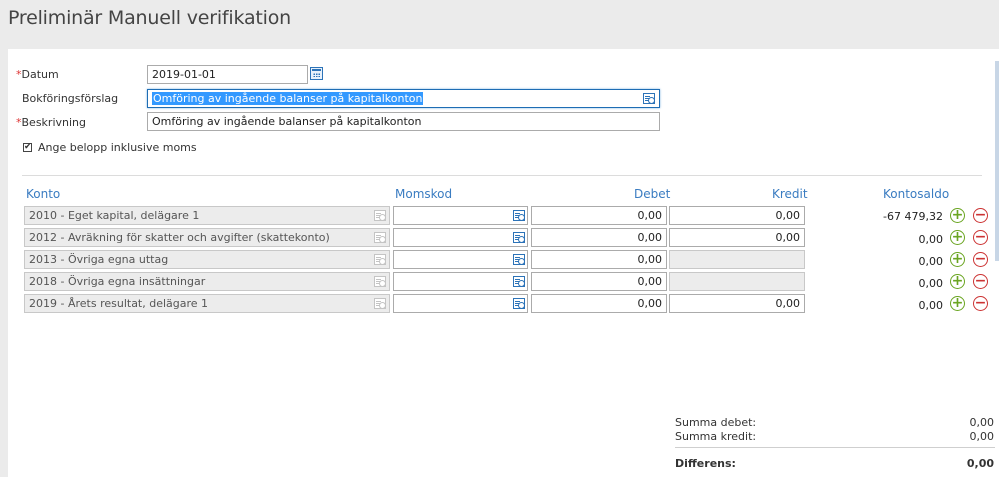  Describe the element at coordinates (51, 122) in the screenshot. I see `beskrivning-label: *Beskrivning` at that location.